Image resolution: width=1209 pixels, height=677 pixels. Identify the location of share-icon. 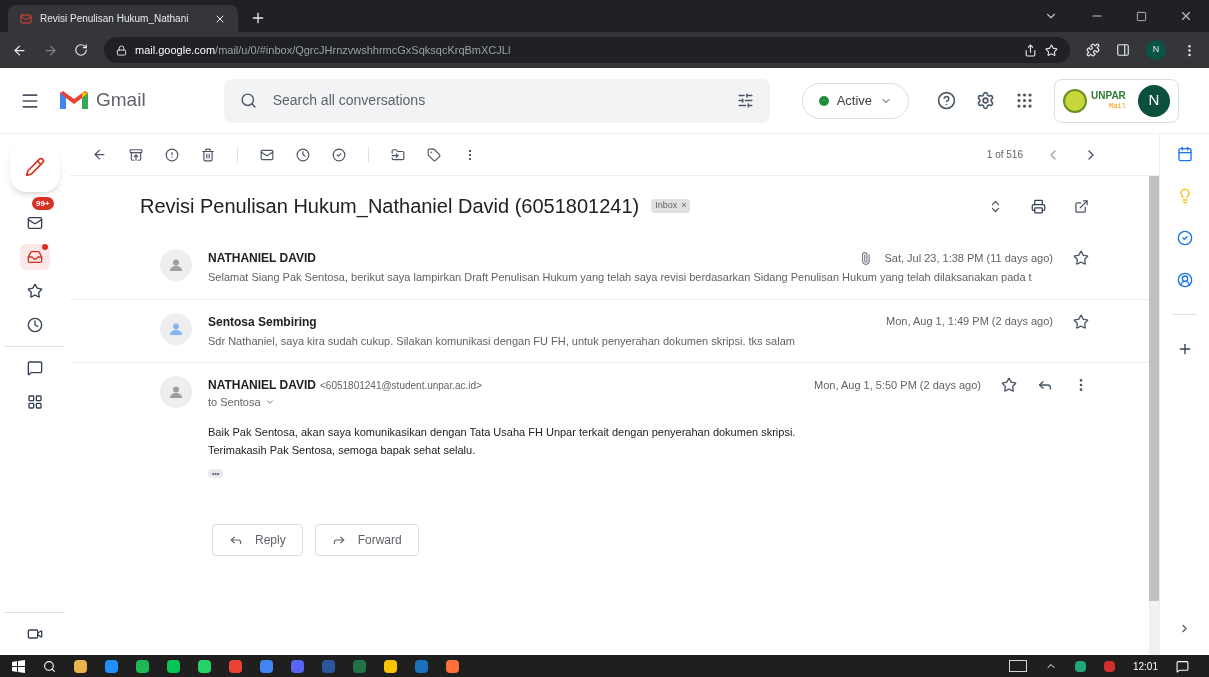
(1030, 50).